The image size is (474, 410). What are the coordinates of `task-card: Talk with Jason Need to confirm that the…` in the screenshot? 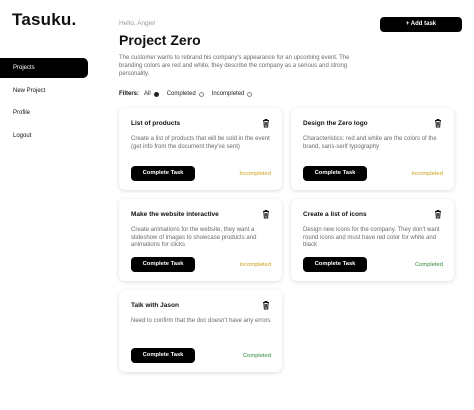 It's located at (200, 331).